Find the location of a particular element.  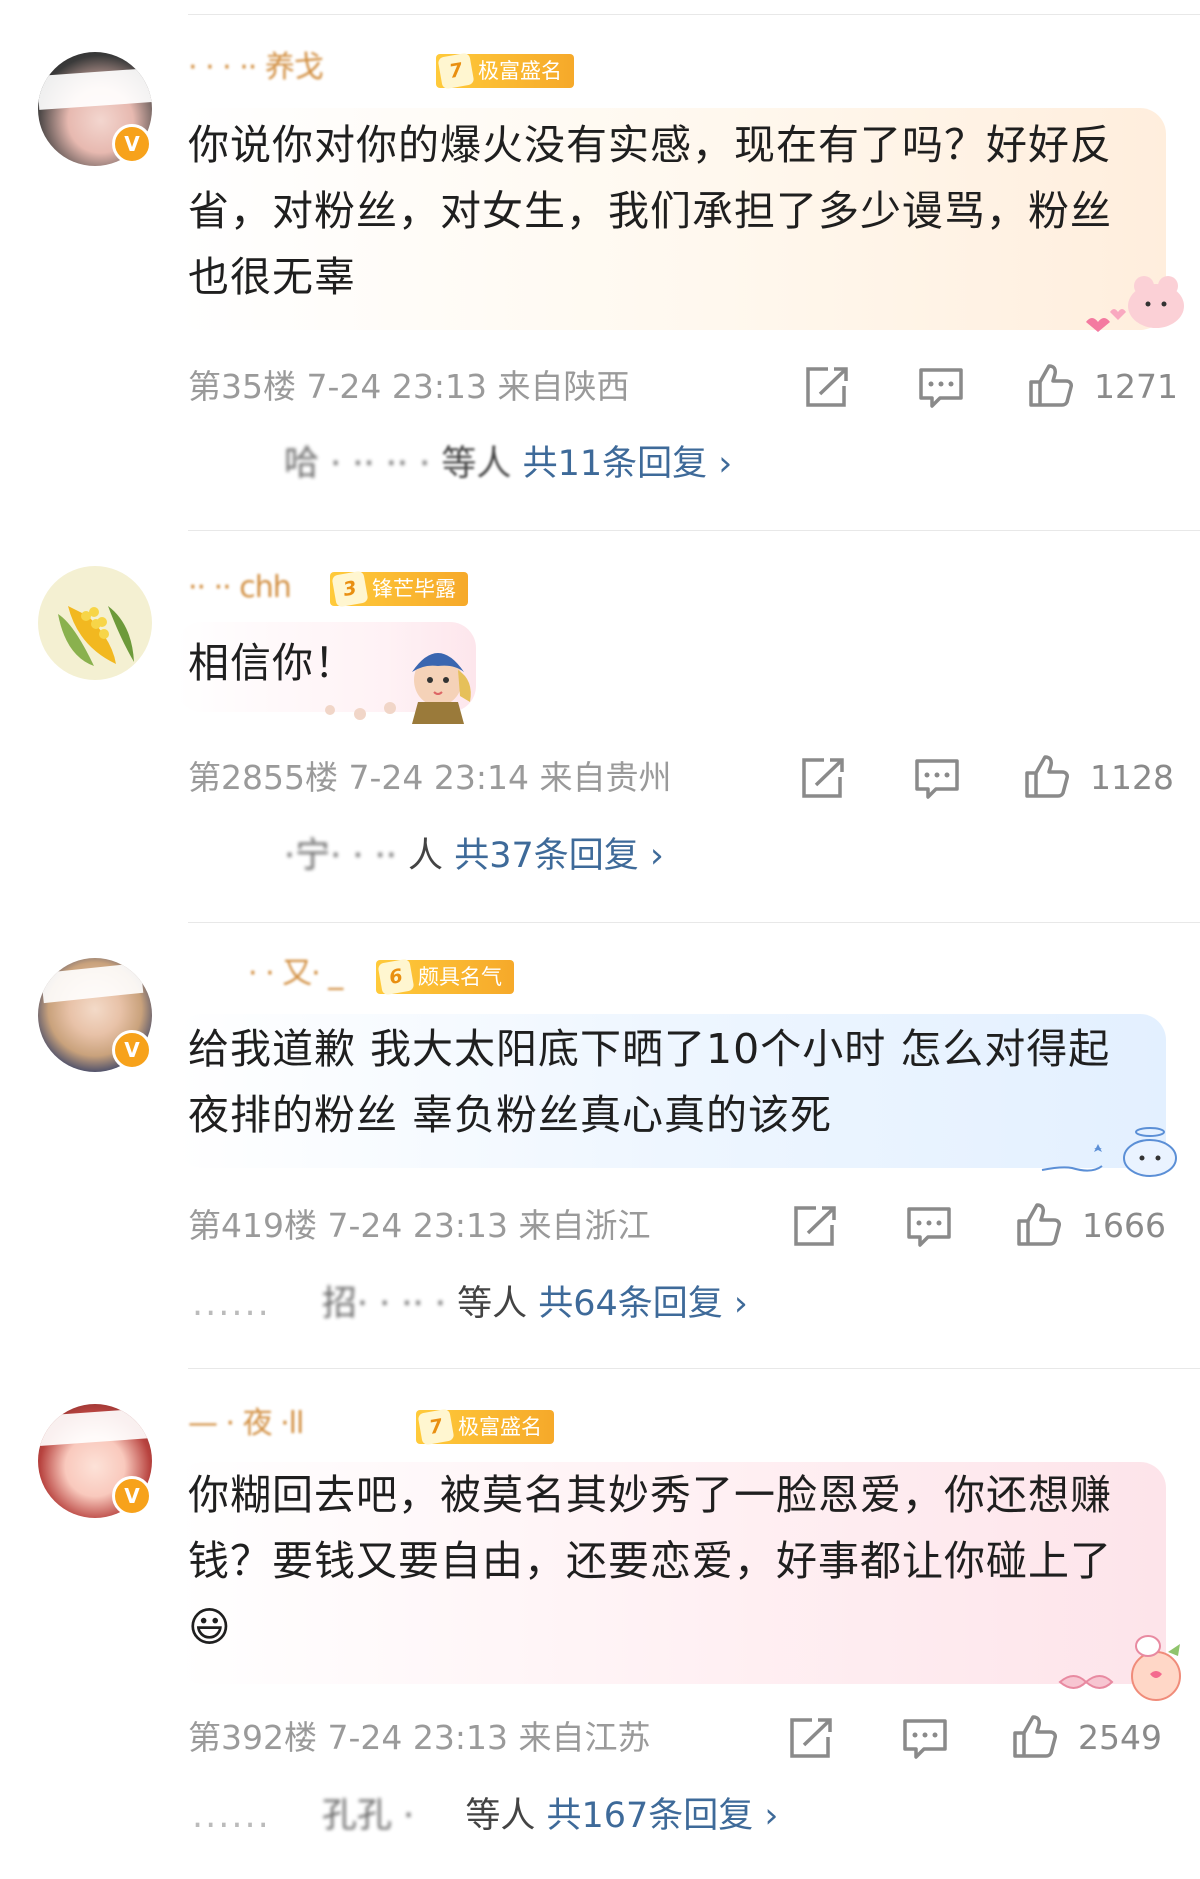

reply-count-link: 共37条回复 is located at coordinates (546, 856).